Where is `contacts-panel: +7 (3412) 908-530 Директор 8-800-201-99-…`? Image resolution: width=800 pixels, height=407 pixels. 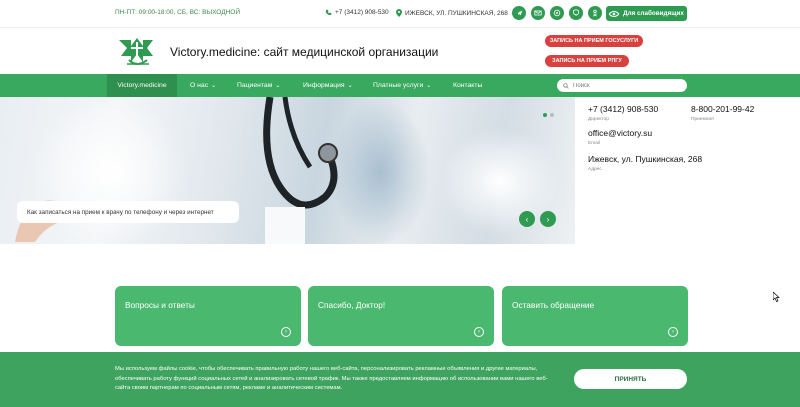
contacts-panel: +7 (3412) 908-530 Директор 8-800-201-99-… is located at coordinates (687, 170).